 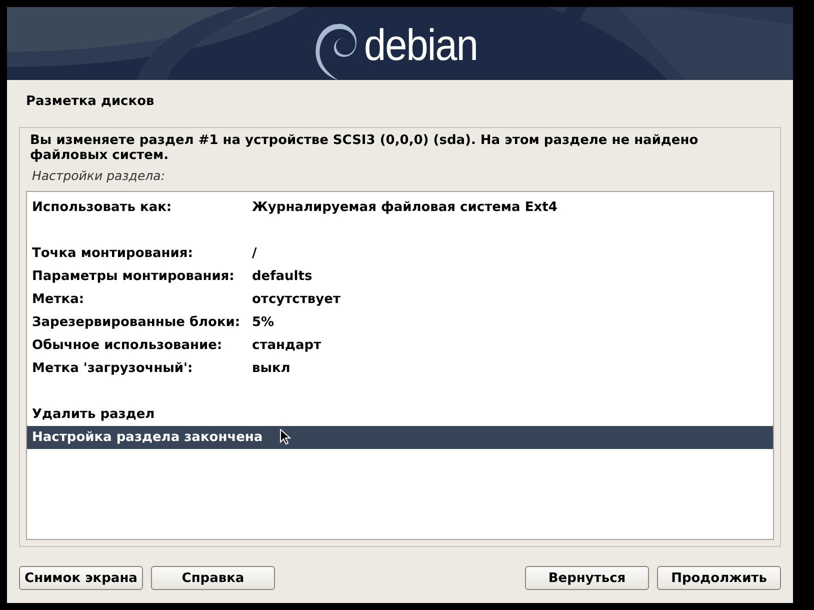 I want to click on page-title: Разметка дисков, so click(x=91, y=102).